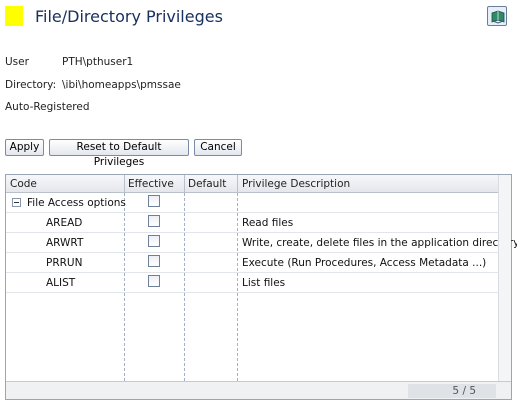 This screenshot has width=517, height=408. What do you see at coordinates (252, 203) in the screenshot?
I see `group-row: File Access options` at bounding box center [252, 203].